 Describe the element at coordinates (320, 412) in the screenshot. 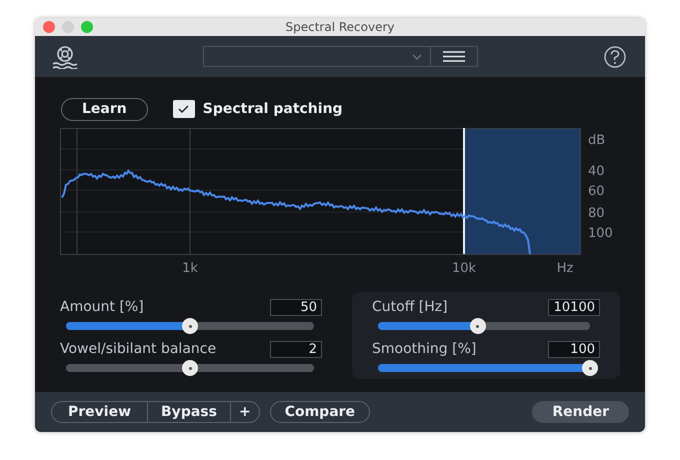

I see `compare-button: Compare` at that location.